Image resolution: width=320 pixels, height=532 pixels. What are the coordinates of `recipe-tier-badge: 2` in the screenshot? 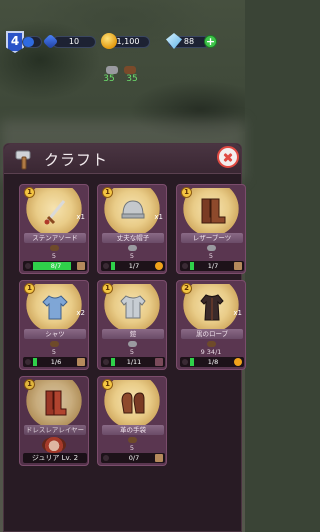 It's located at (186, 288).